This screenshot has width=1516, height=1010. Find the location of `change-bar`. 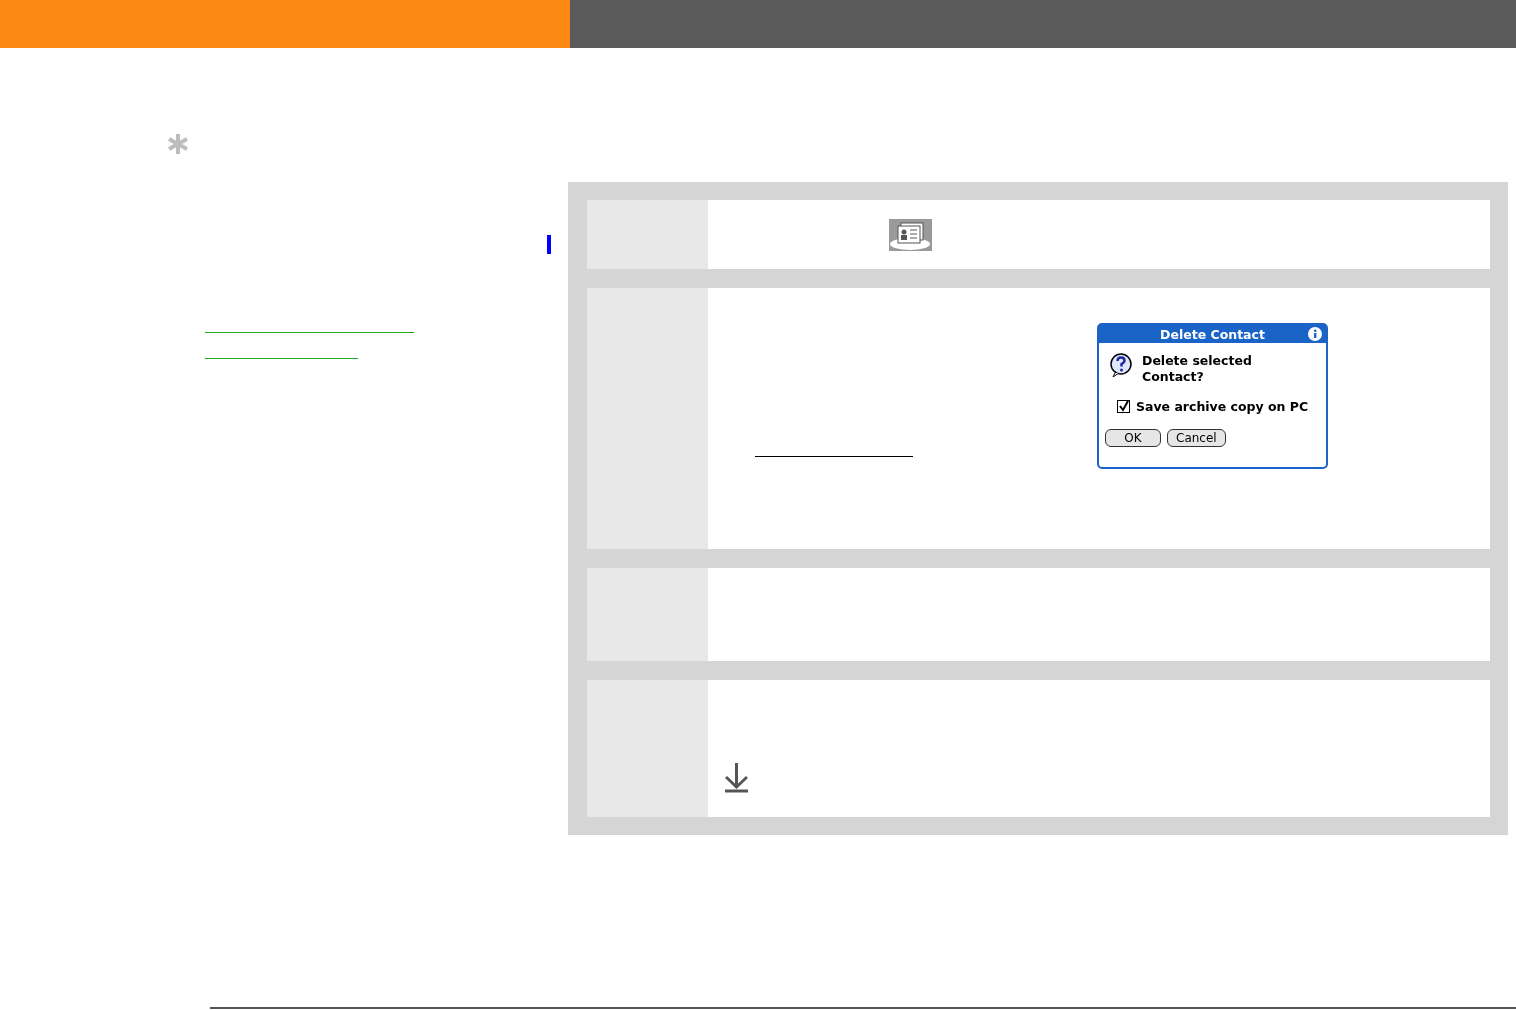

change-bar is located at coordinates (549, 244).